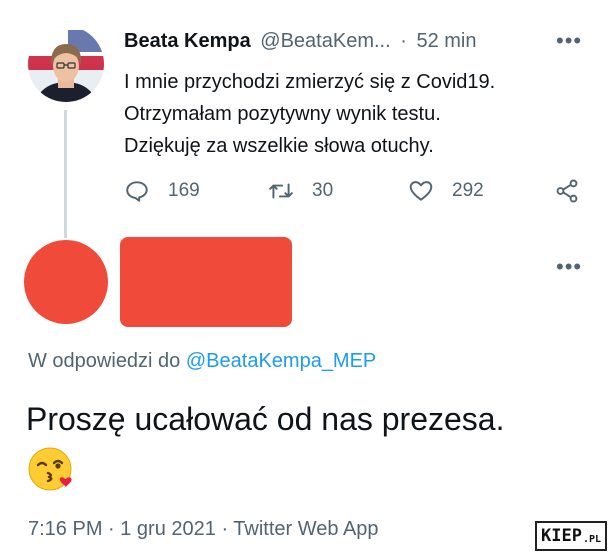 This screenshot has height=557, width=610. I want to click on author-avatar, so click(66, 64).